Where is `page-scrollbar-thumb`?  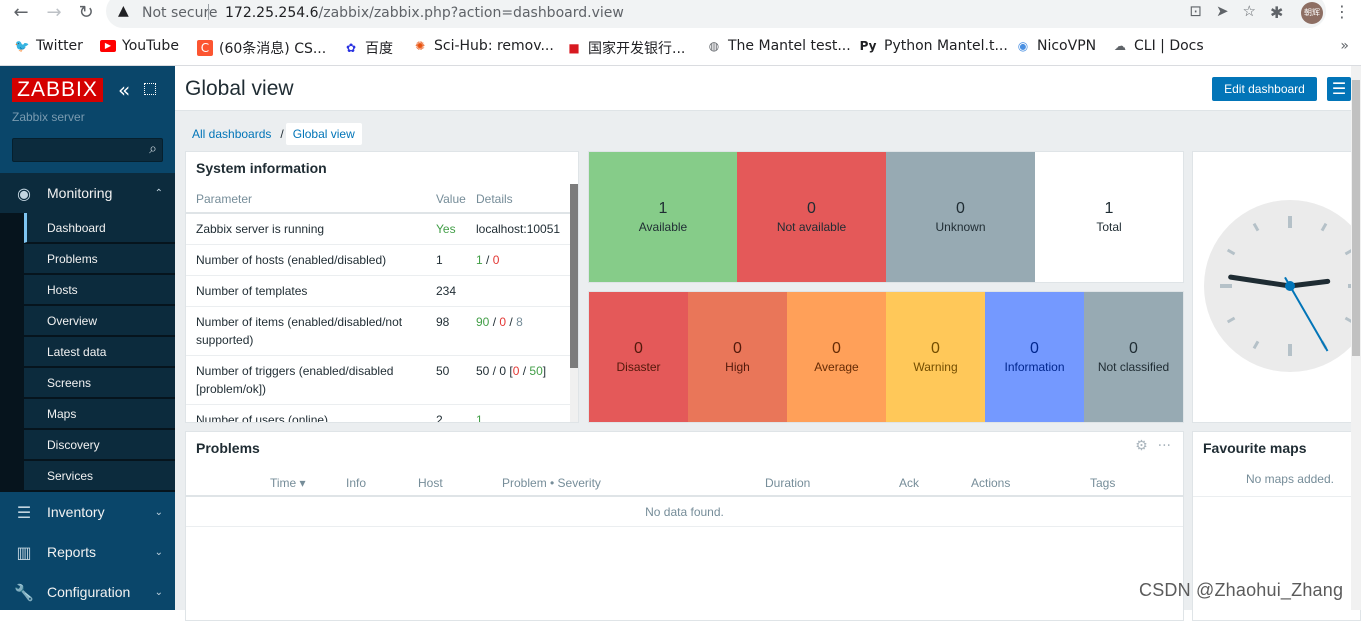 page-scrollbar-thumb is located at coordinates (1356, 218).